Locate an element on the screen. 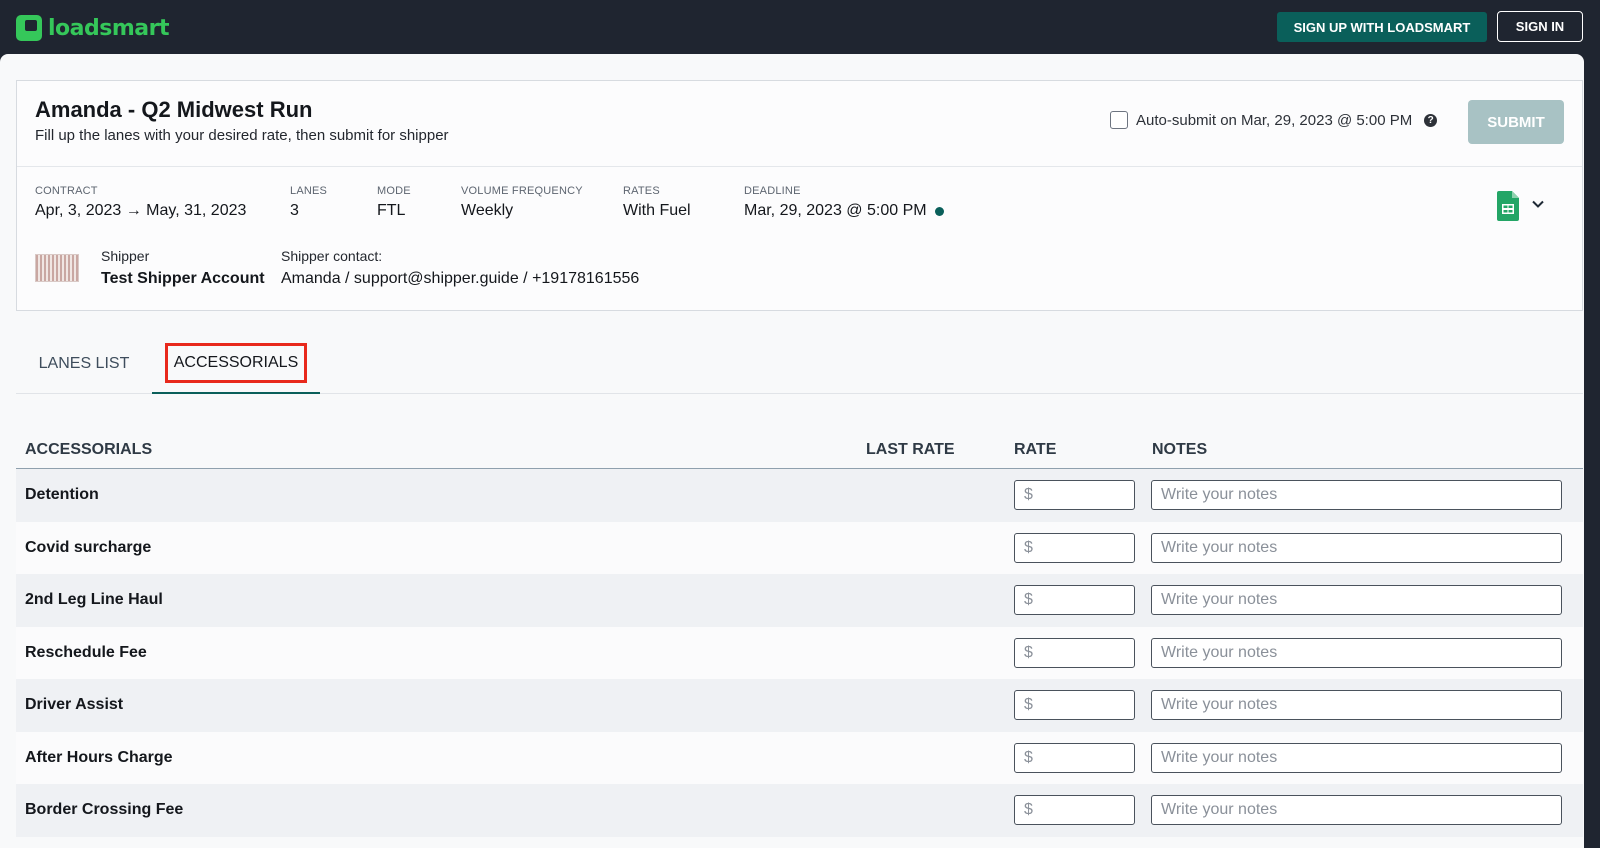 Image resolution: width=1600 pixels, height=848 pixels. stat-value: With Fuel is located at coordinates (657, 210).